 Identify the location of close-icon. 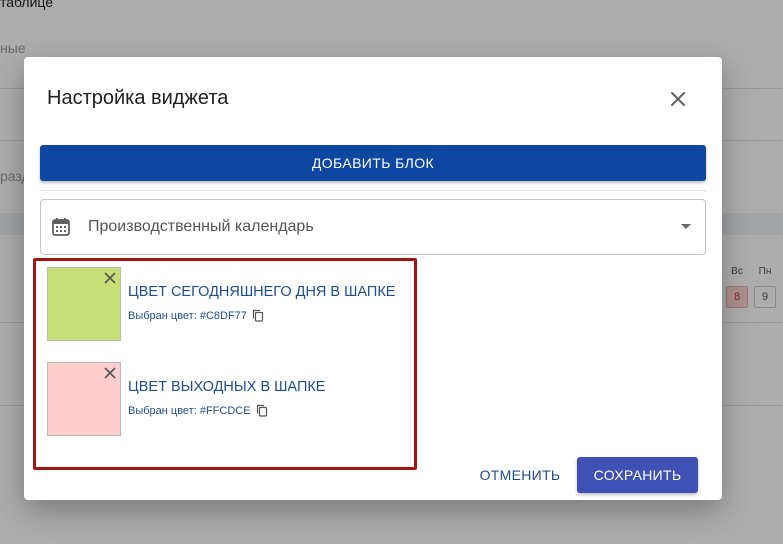
(678, 99).